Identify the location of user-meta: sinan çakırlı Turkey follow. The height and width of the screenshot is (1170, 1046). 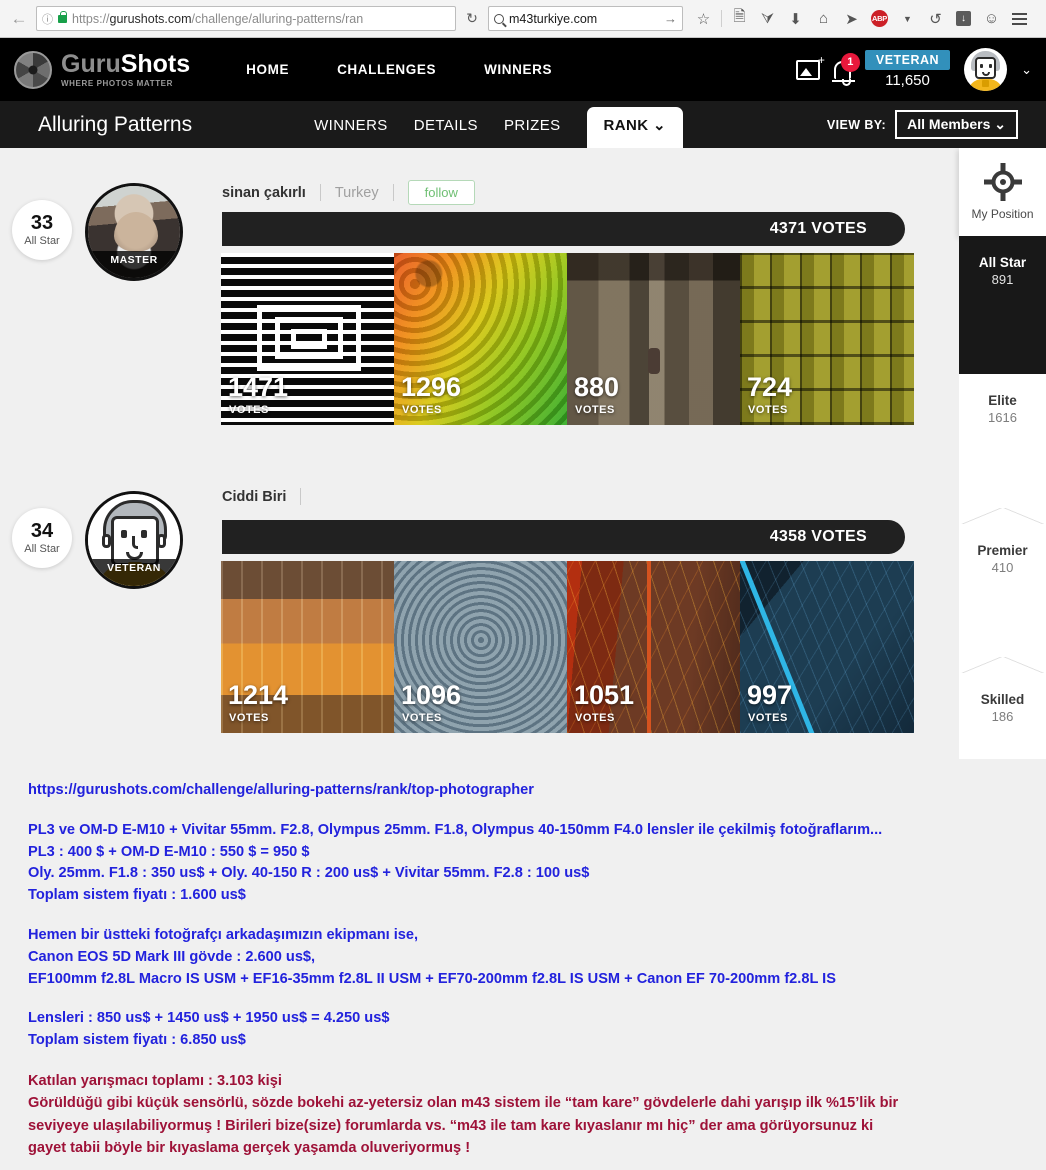
(348, 192).